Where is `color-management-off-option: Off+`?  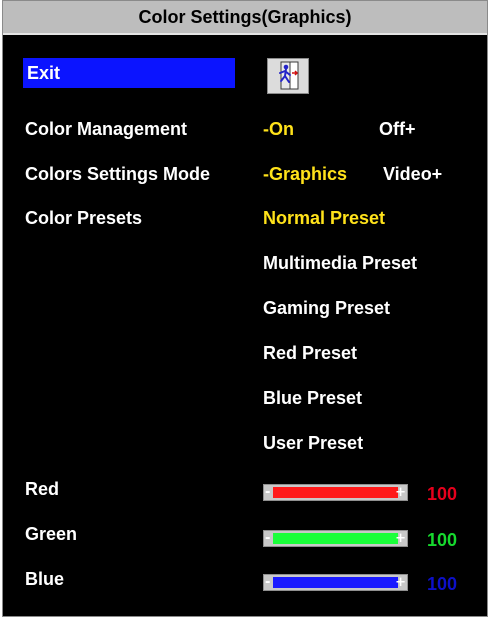
color-management-off-option: Off+ is located at coordinates (397, 129).